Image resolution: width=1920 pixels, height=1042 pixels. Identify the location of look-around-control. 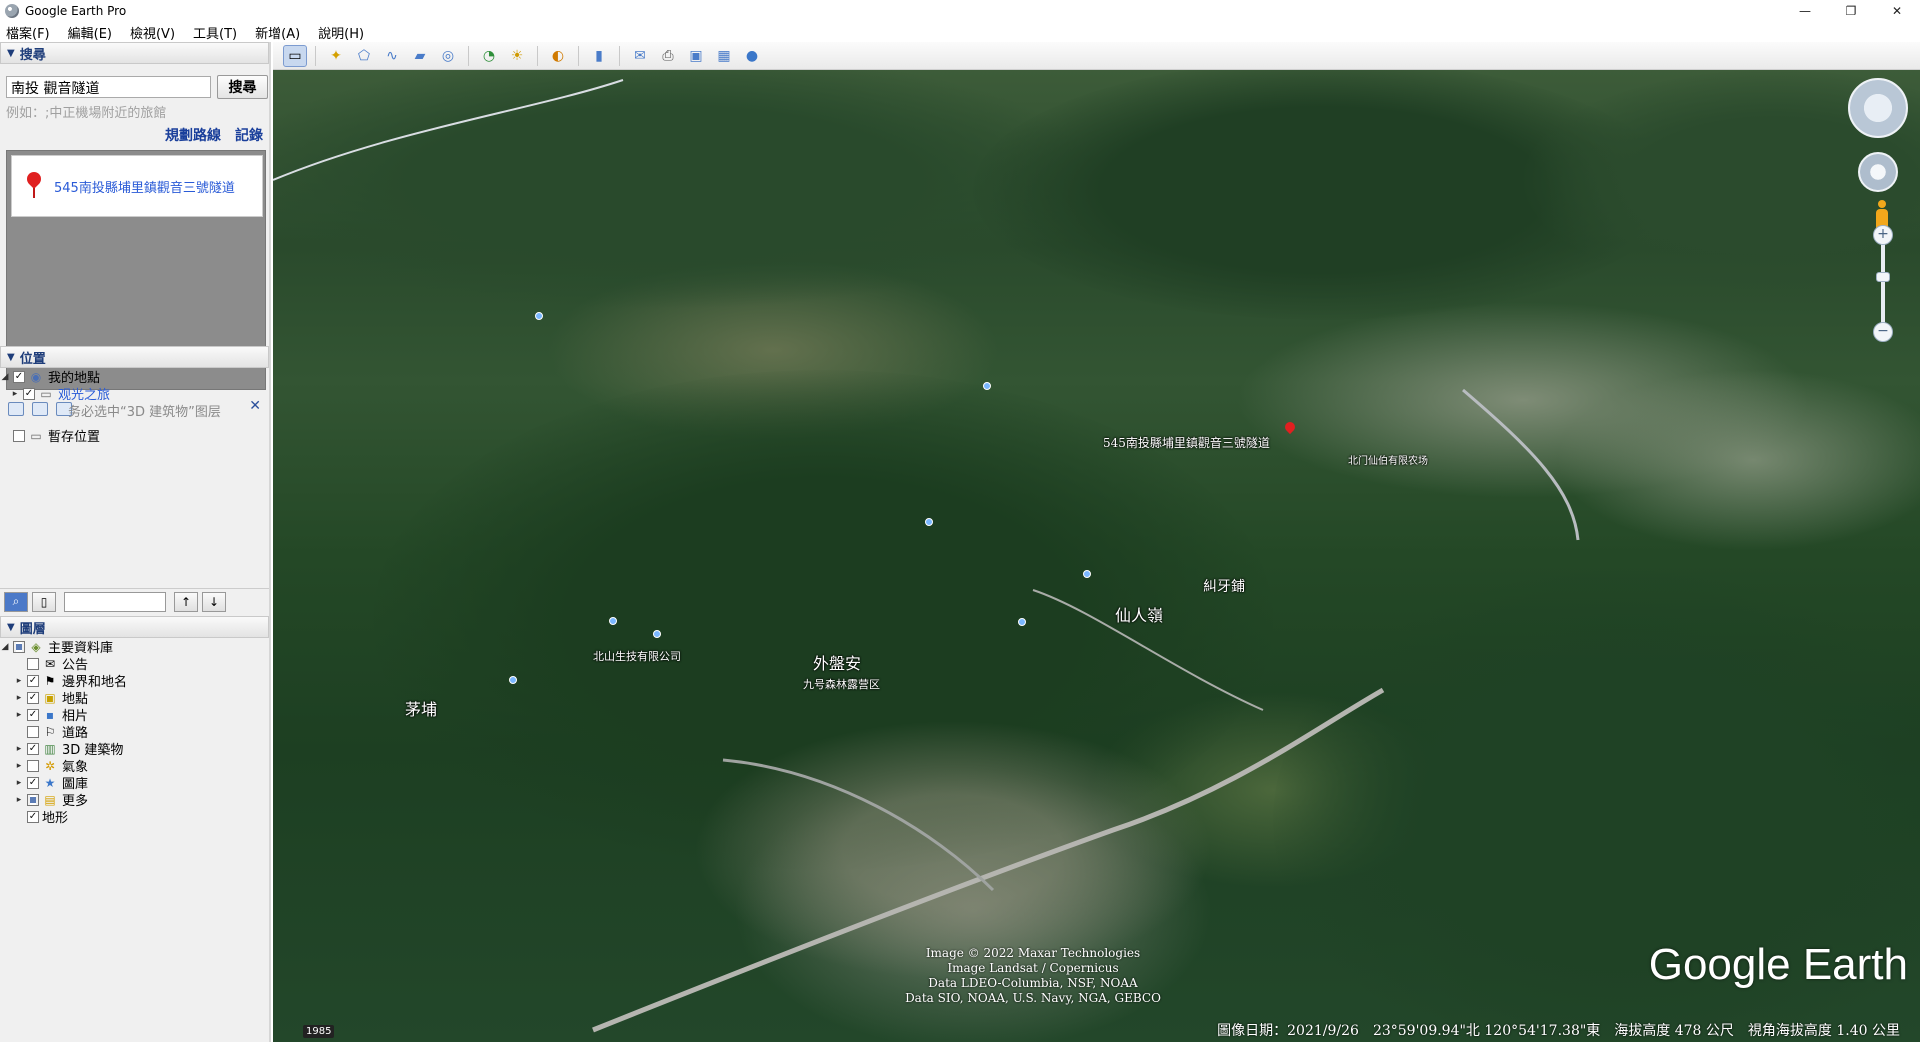
(1878, 108).